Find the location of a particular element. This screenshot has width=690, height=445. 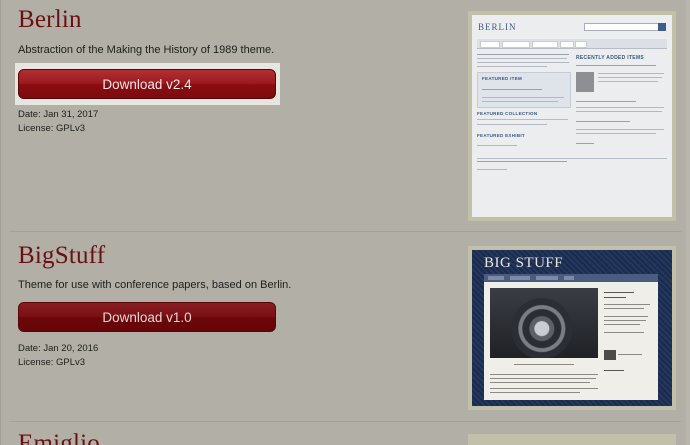

thumbnail-brand: BERLIN is located at coordinates (497, 27).